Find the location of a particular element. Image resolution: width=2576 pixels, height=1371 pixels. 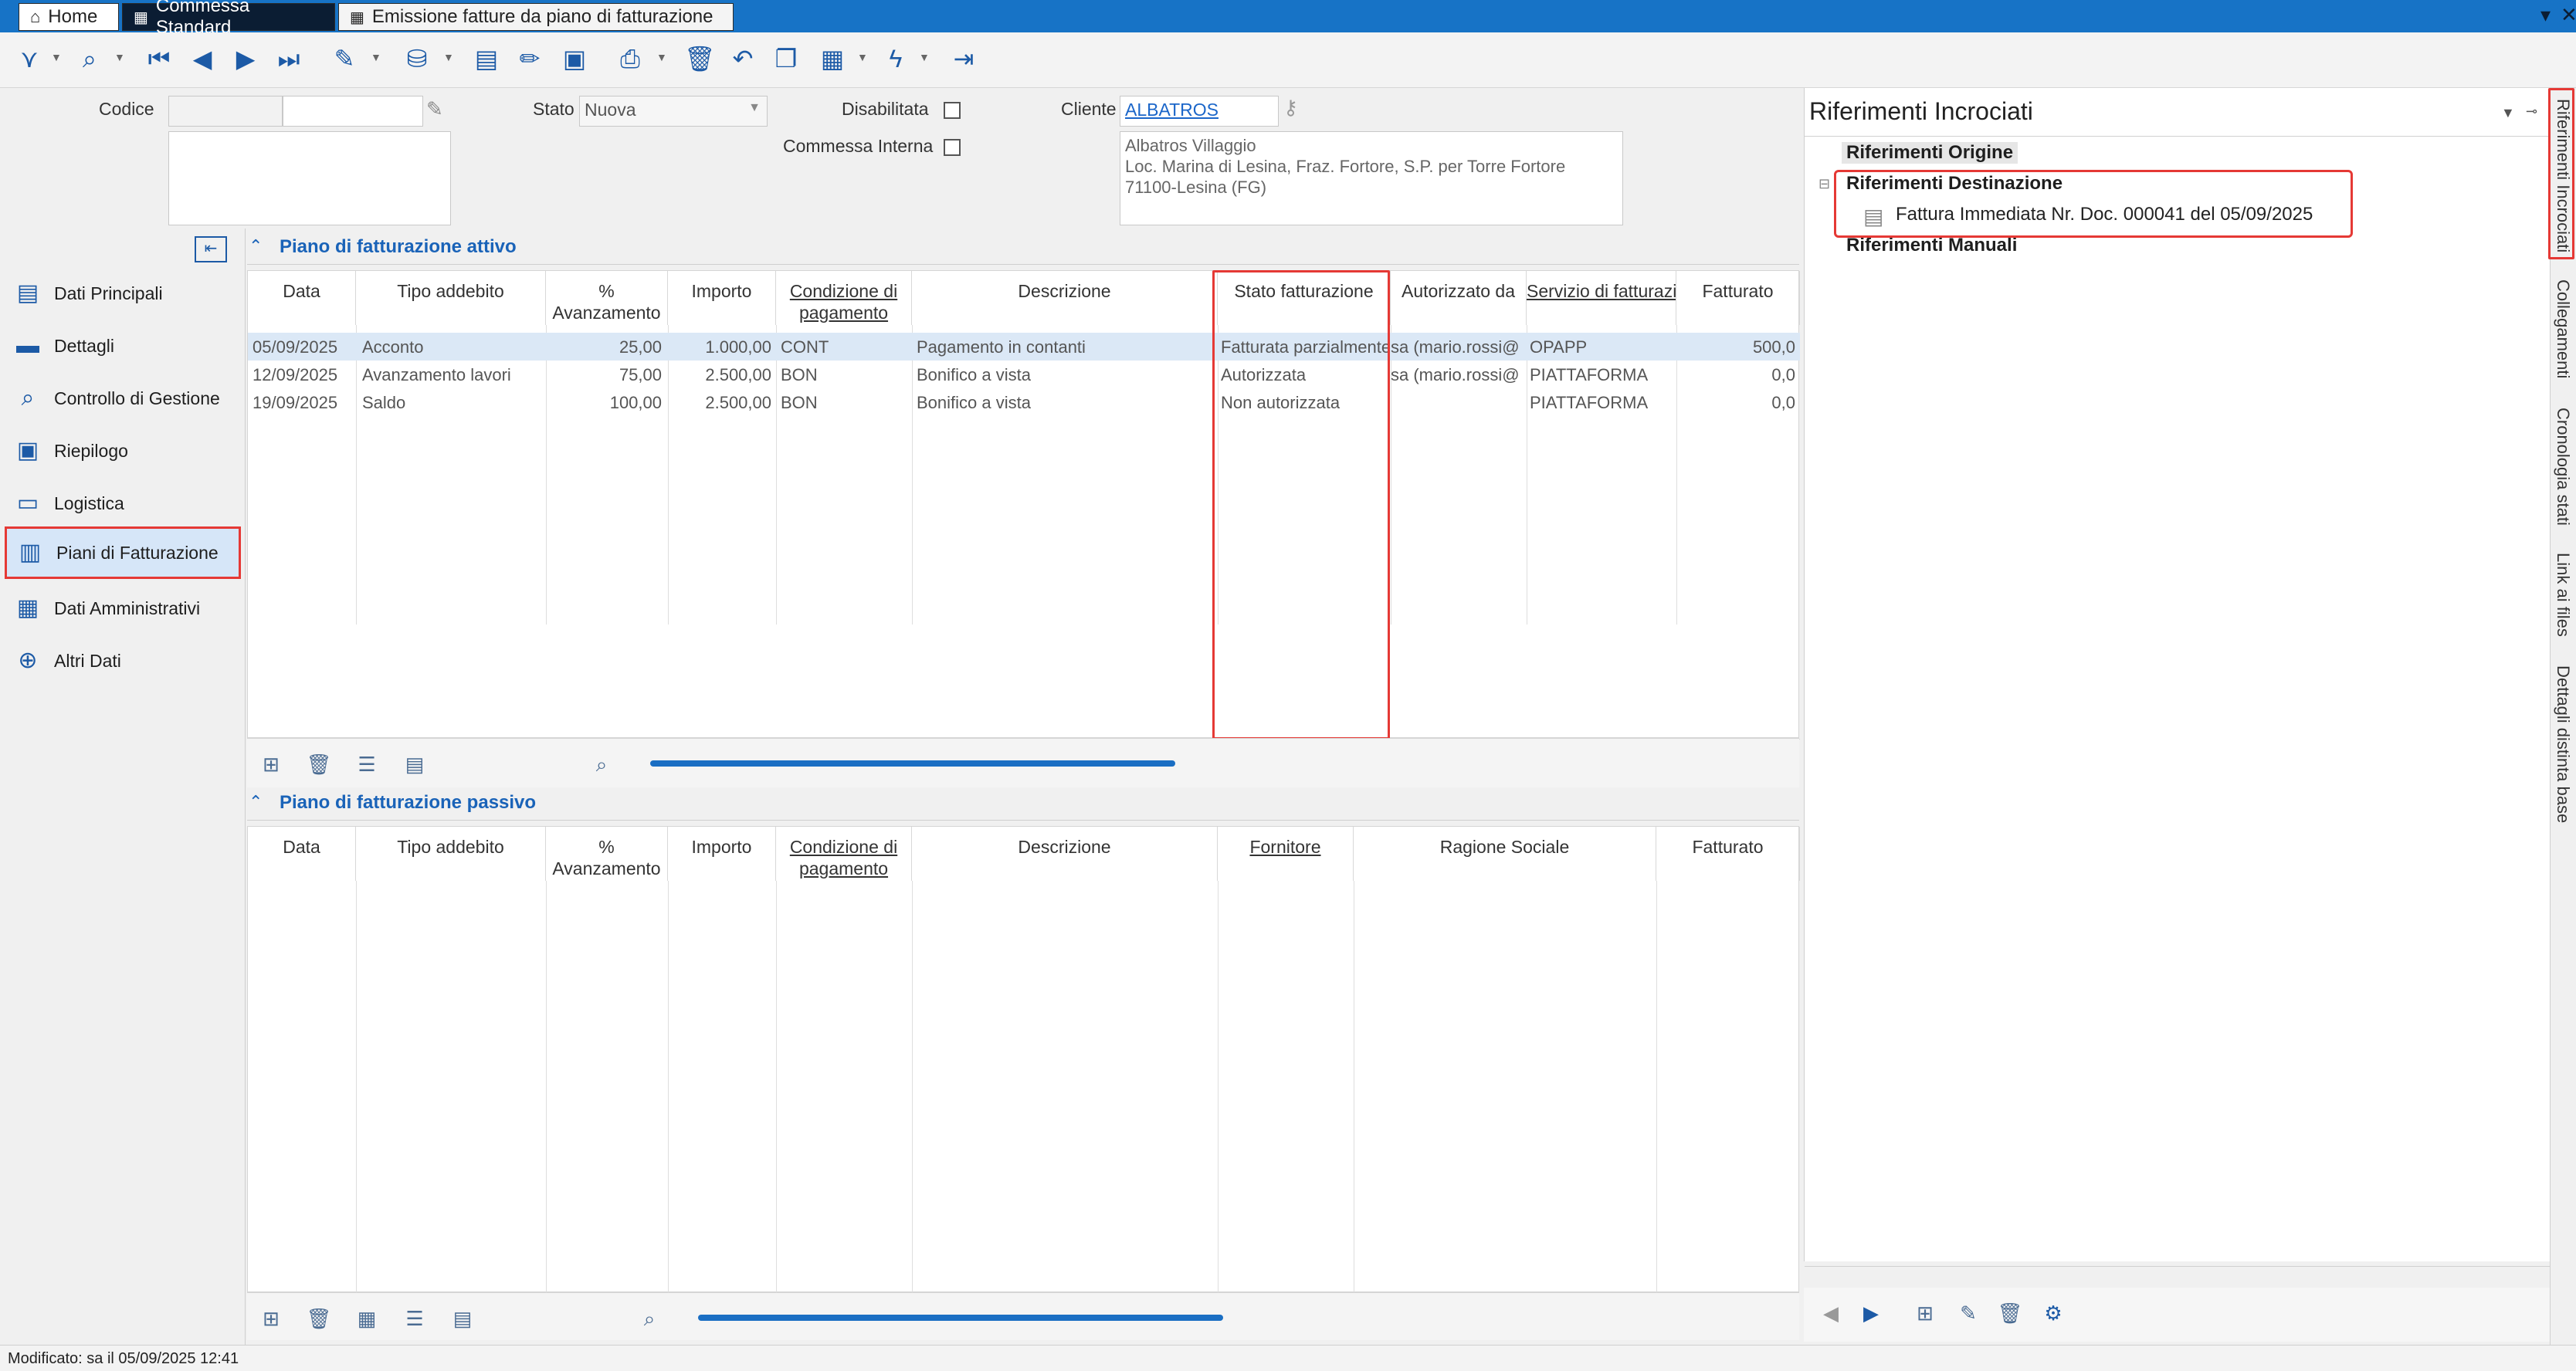

calculator-icon: ▦ is located at coordinates (832, 58).